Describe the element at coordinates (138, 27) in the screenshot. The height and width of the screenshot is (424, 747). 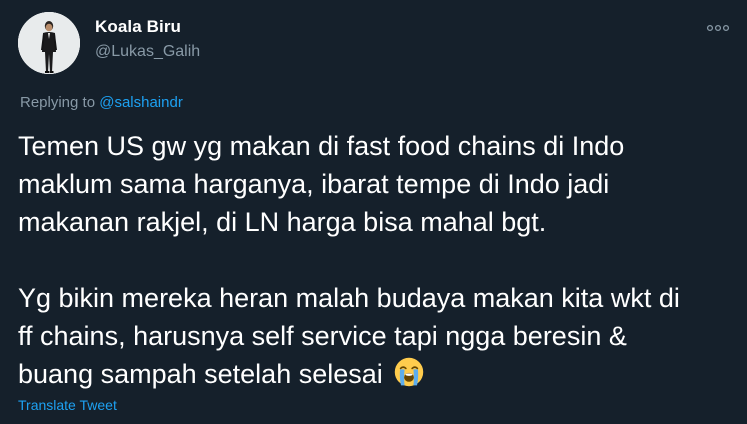
I see `author-display-name: Koala Biru` at that location.